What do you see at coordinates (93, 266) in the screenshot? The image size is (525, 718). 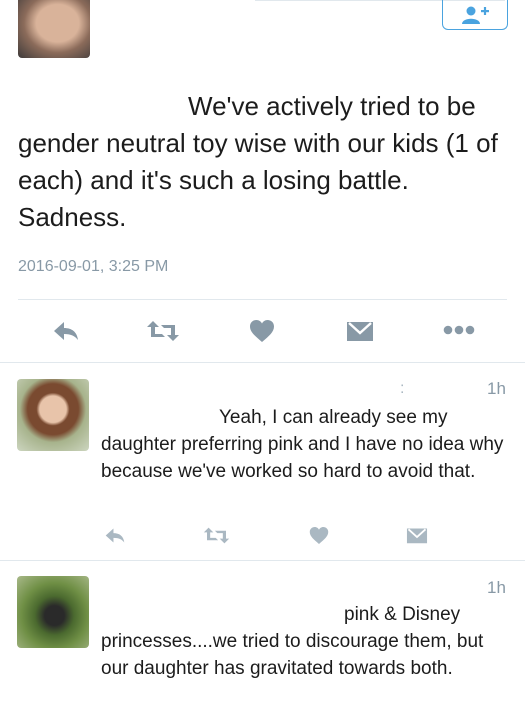 I see `tweet-timestamp: 2016-09-01, 3:25 PM` at bounding box center [93, 266].